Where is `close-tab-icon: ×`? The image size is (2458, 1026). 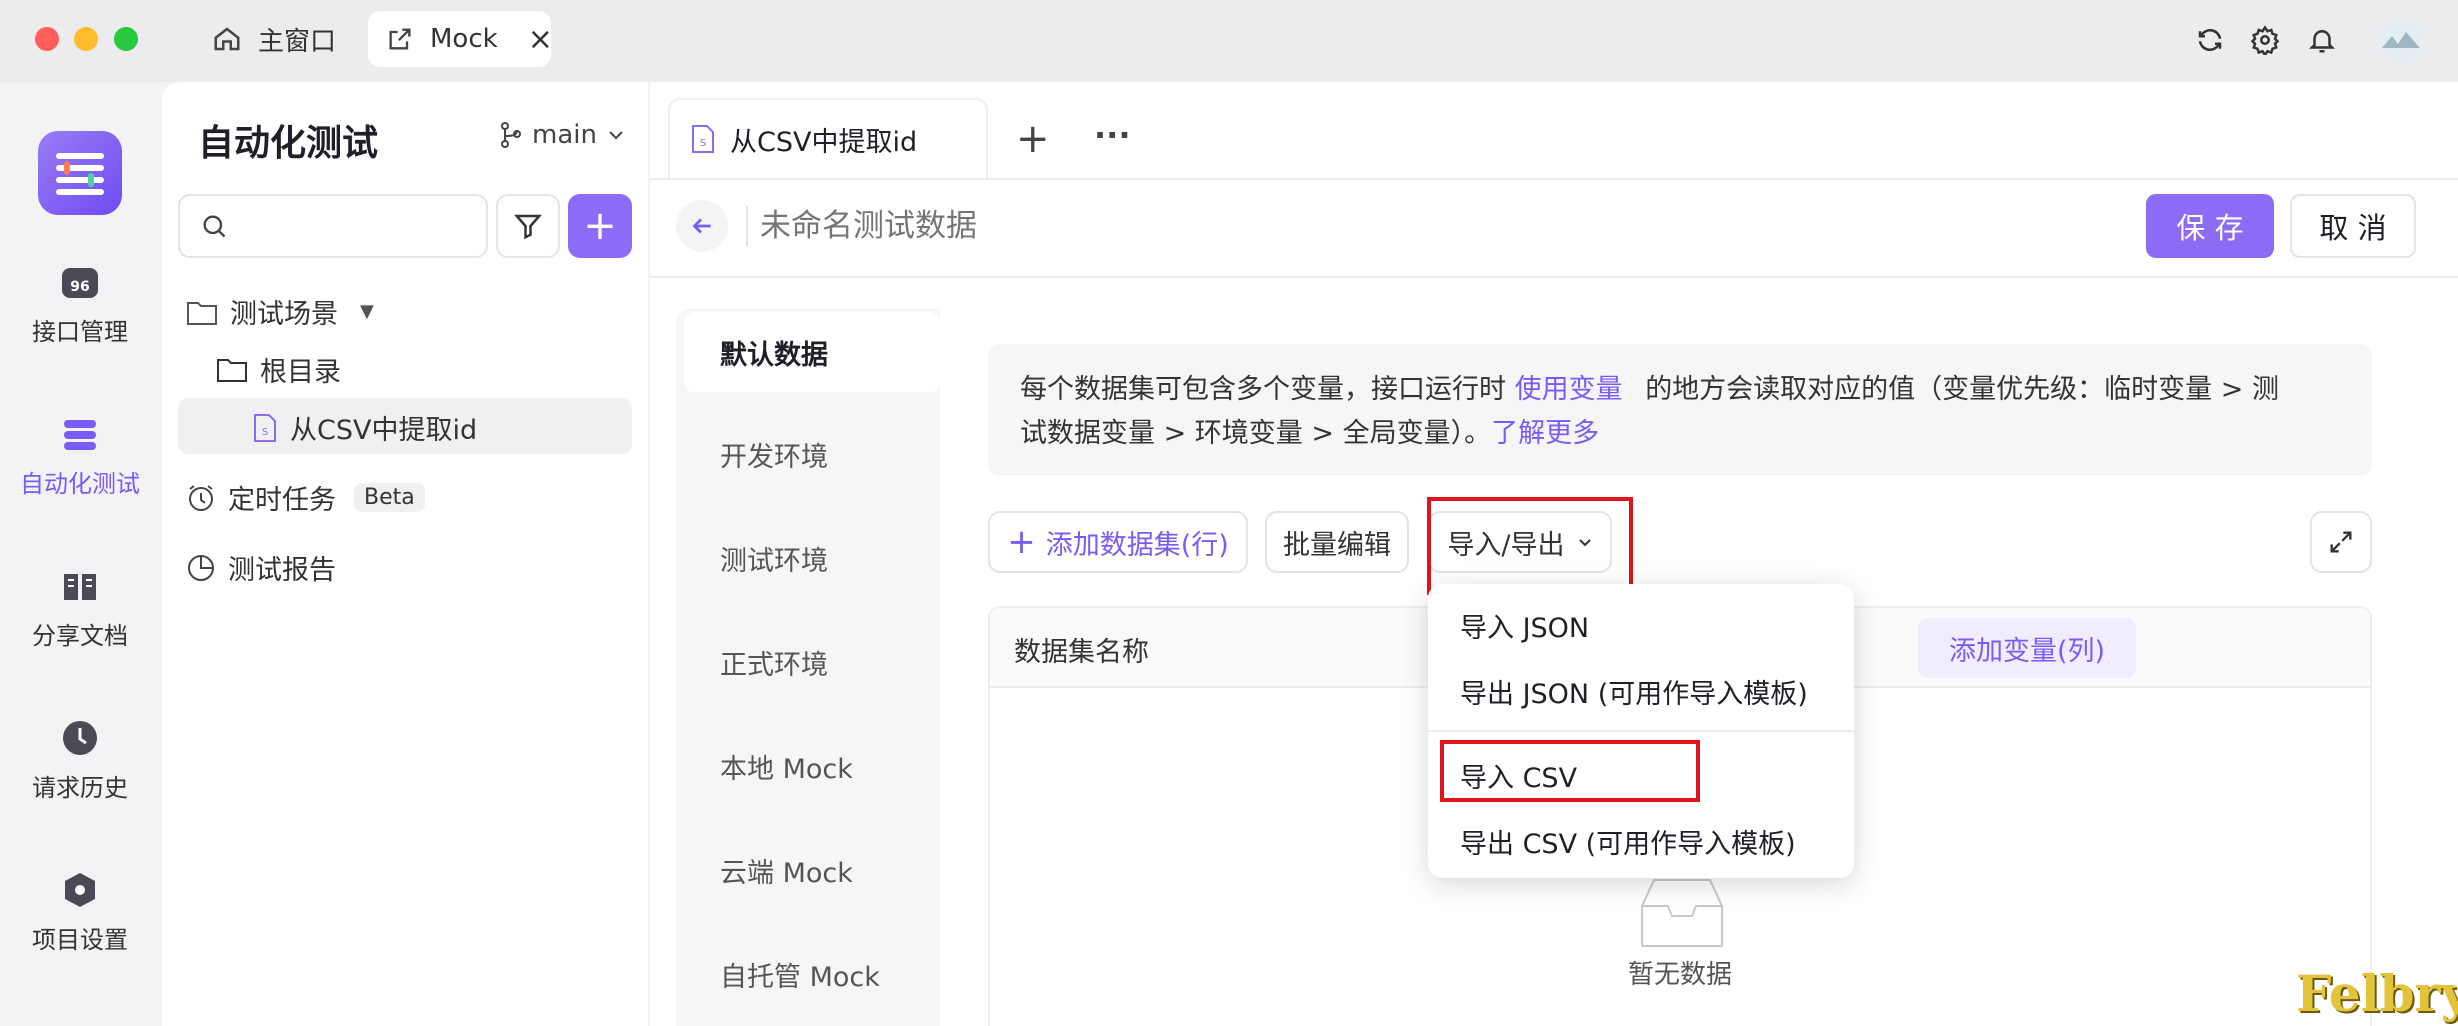
close-tab-icon: × is located at coordinates (540, 39).